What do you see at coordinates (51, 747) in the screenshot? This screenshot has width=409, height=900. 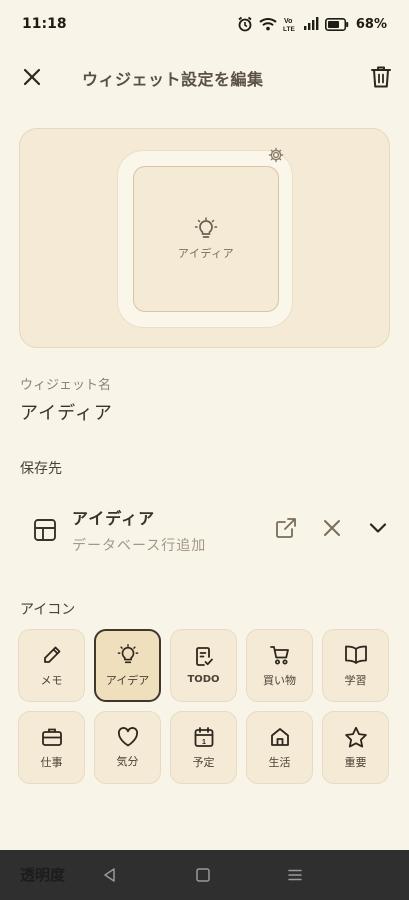 I see `icon-option-work: 仕事` at bounding box center [51, 747].